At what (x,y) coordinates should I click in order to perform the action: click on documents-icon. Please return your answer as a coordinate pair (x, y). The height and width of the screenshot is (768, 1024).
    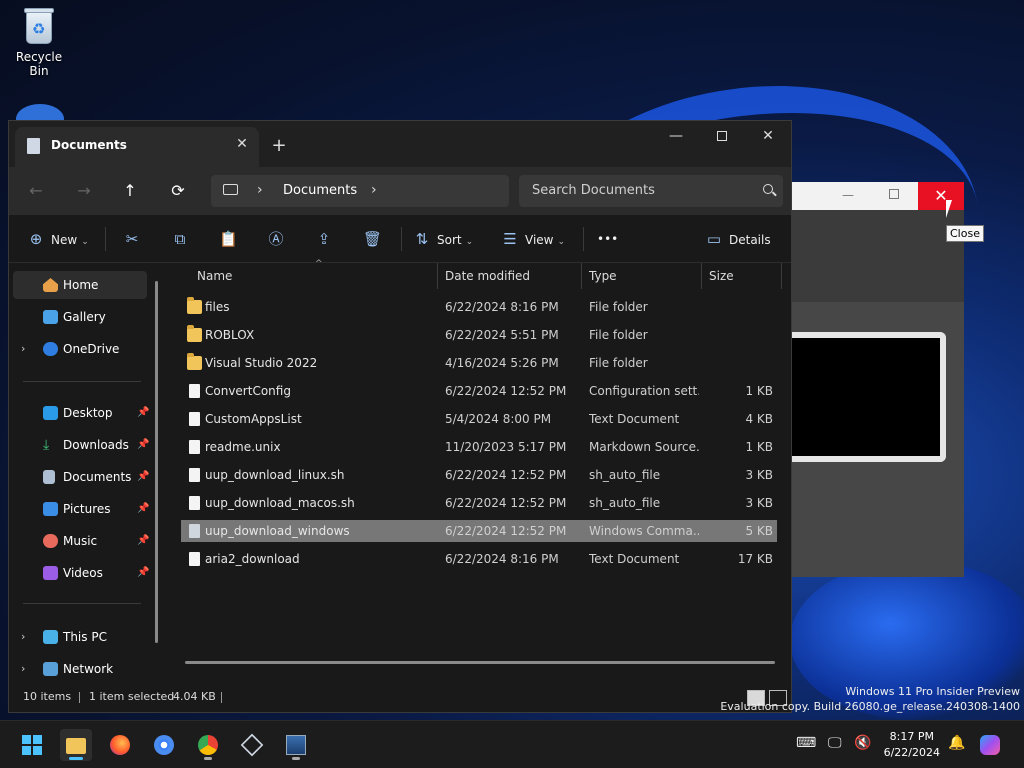
    Looking at the image, I should click on (33, 146).